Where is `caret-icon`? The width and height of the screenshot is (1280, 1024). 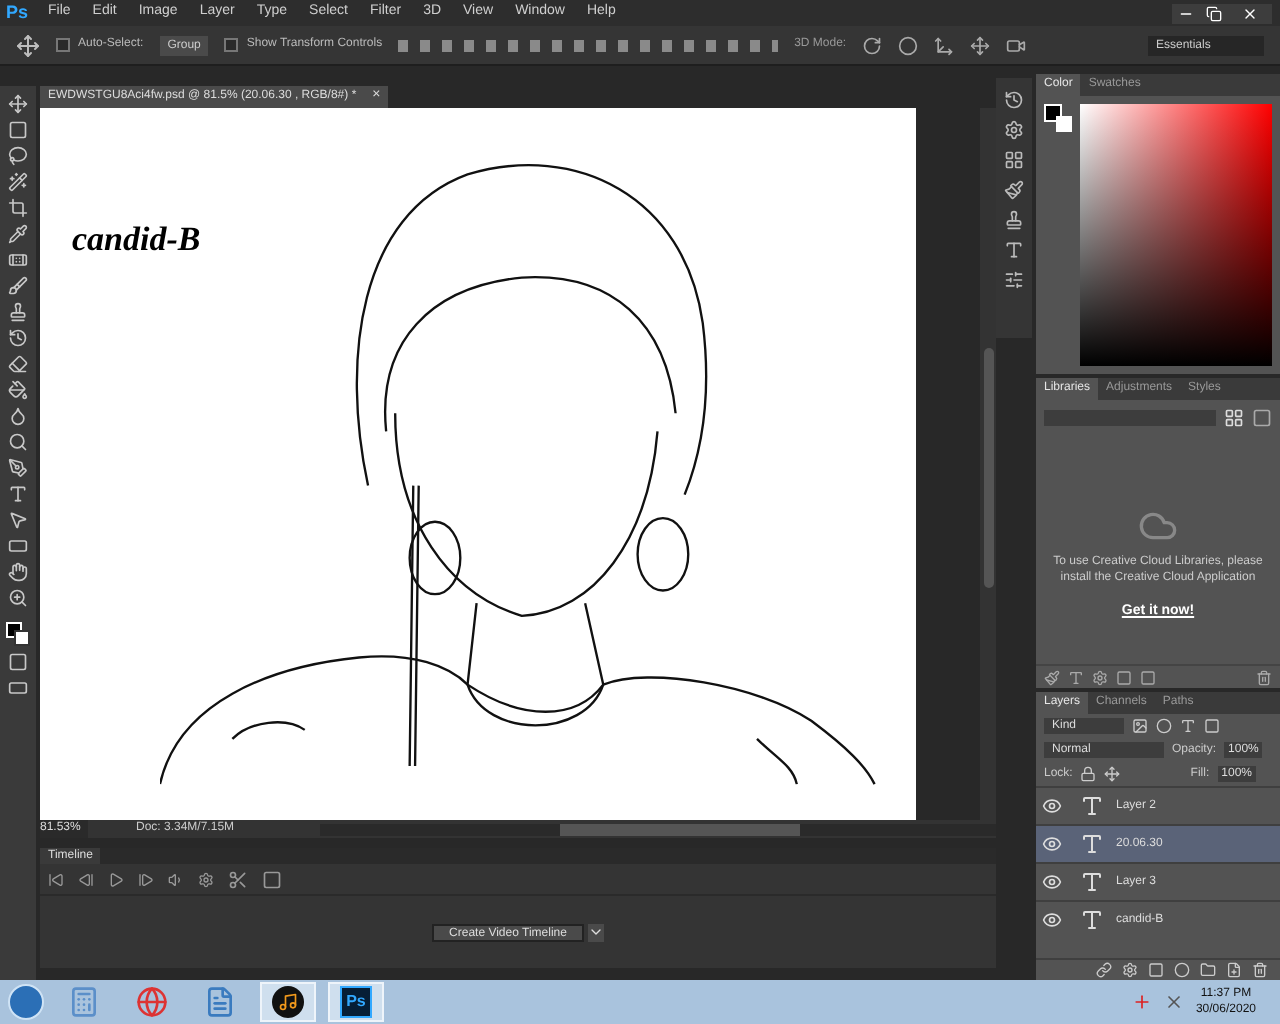
caret-icon is located at coordinates (596, 932).